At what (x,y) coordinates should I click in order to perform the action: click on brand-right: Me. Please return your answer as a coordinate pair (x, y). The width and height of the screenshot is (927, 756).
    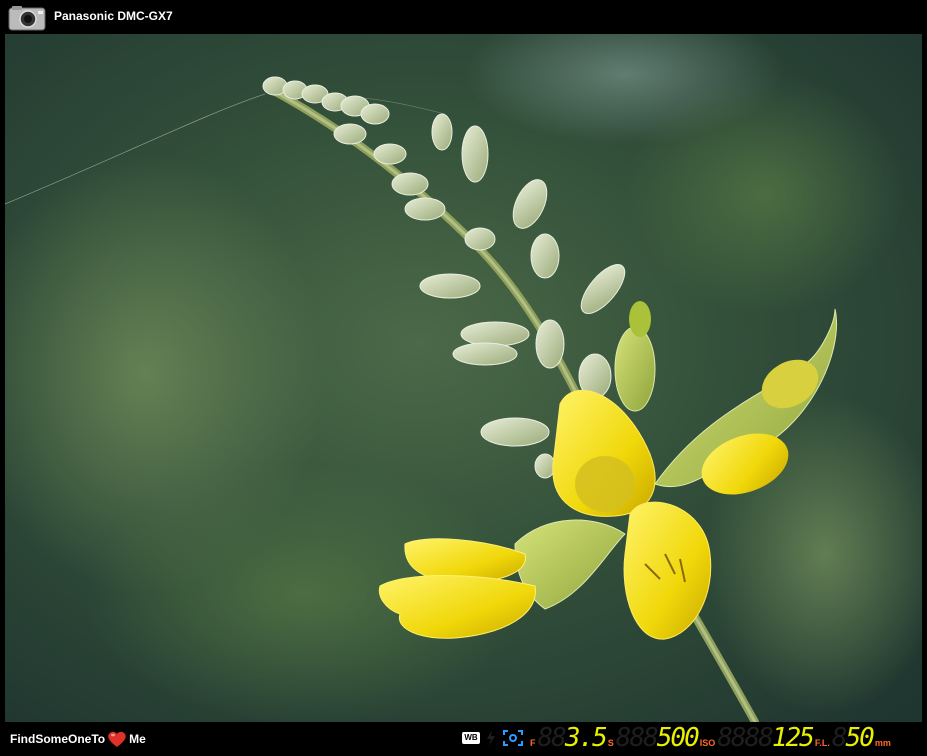
    Looking at the image, I should click on (137, 739).